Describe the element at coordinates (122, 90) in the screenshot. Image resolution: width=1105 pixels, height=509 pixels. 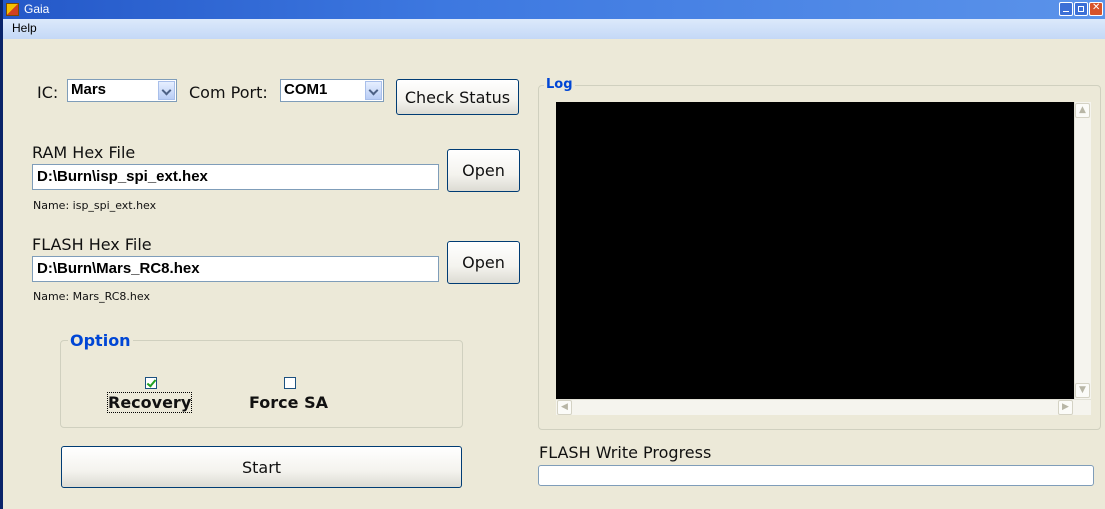
I see `ic-select: Mars` at that location.